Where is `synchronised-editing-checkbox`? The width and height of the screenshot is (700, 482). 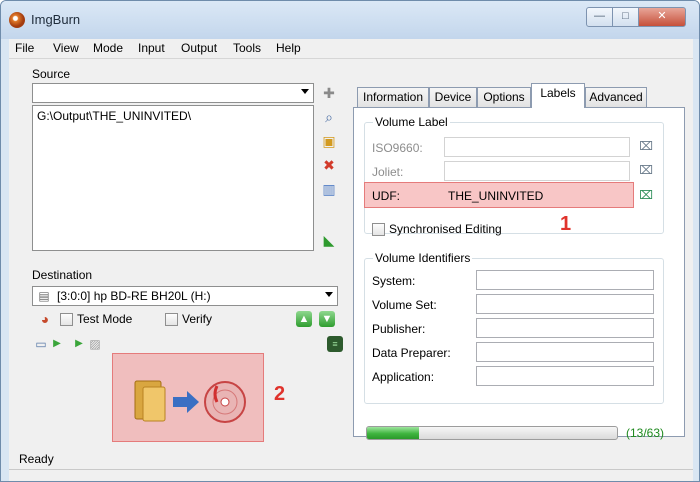 synchronised-editing-checkbox is located at coordinates (378, 229).